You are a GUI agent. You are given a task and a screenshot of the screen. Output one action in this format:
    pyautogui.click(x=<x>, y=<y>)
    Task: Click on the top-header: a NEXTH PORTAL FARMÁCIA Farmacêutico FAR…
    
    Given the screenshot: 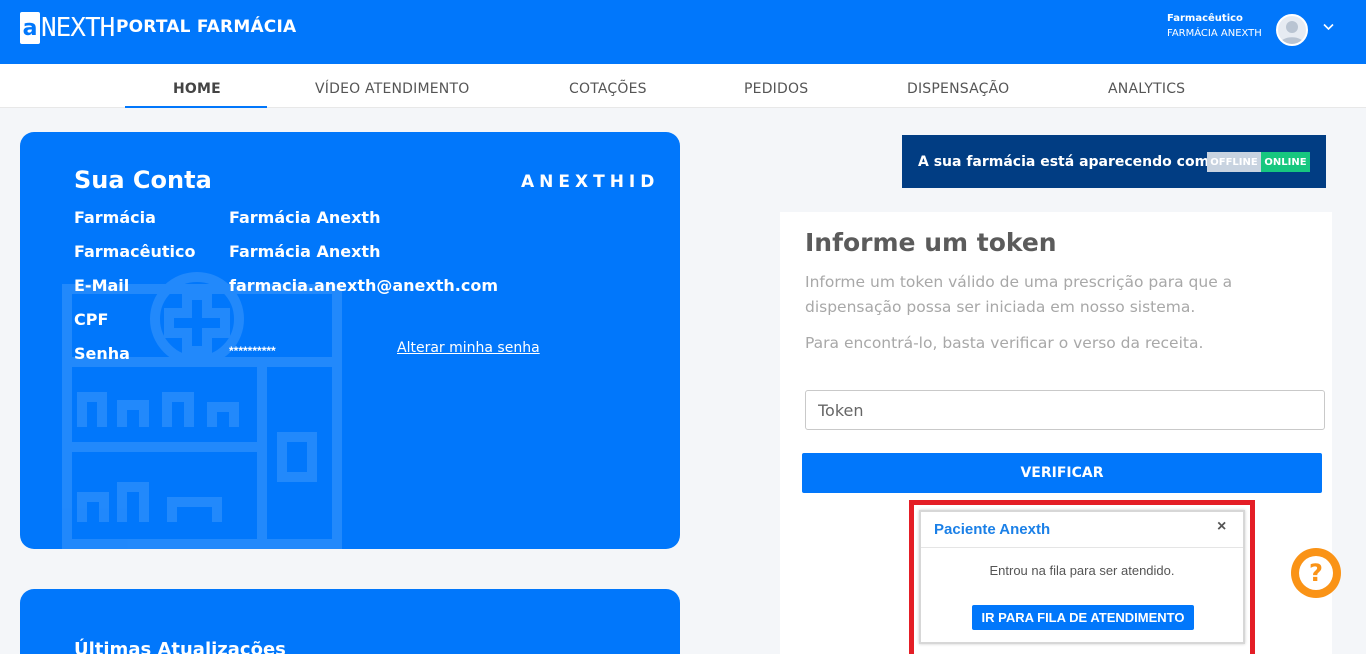 What is the action you would take?
    pyautogui.click(x=683, y=32)
    